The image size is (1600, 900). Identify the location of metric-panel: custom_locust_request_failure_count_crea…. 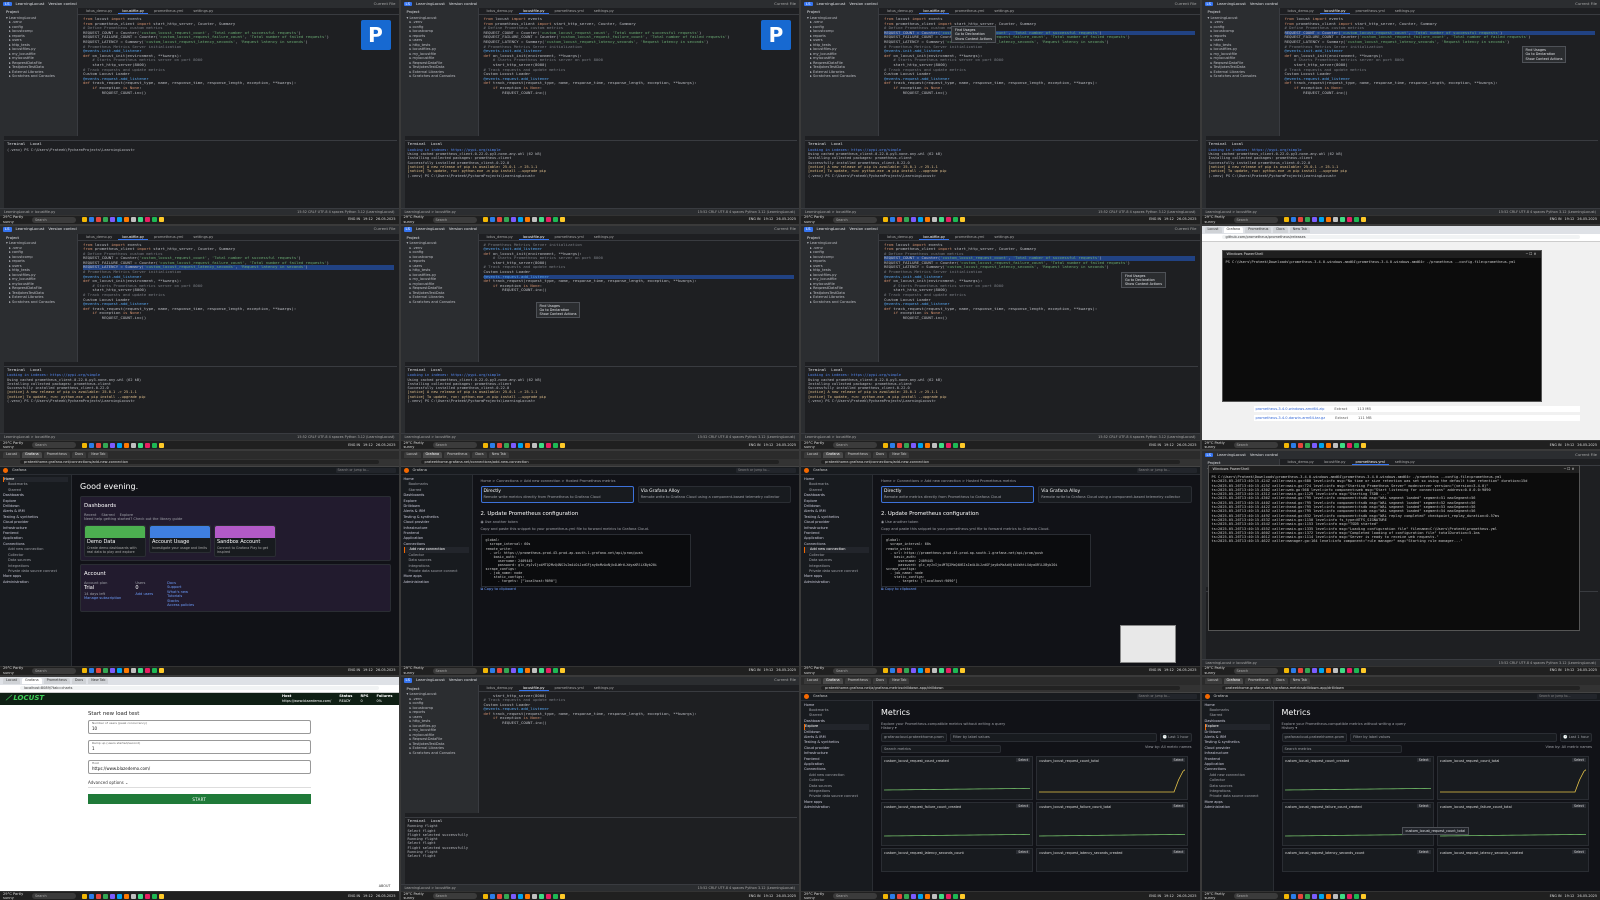
(1373, 824).